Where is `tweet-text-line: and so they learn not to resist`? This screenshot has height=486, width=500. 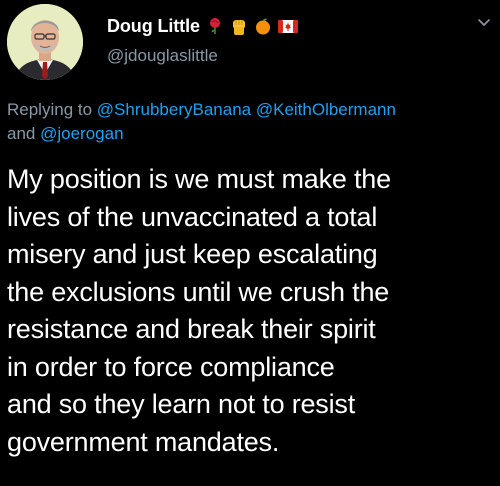
tweet-text-line: and so they learn not to resist is located at coordinates (181, 404).